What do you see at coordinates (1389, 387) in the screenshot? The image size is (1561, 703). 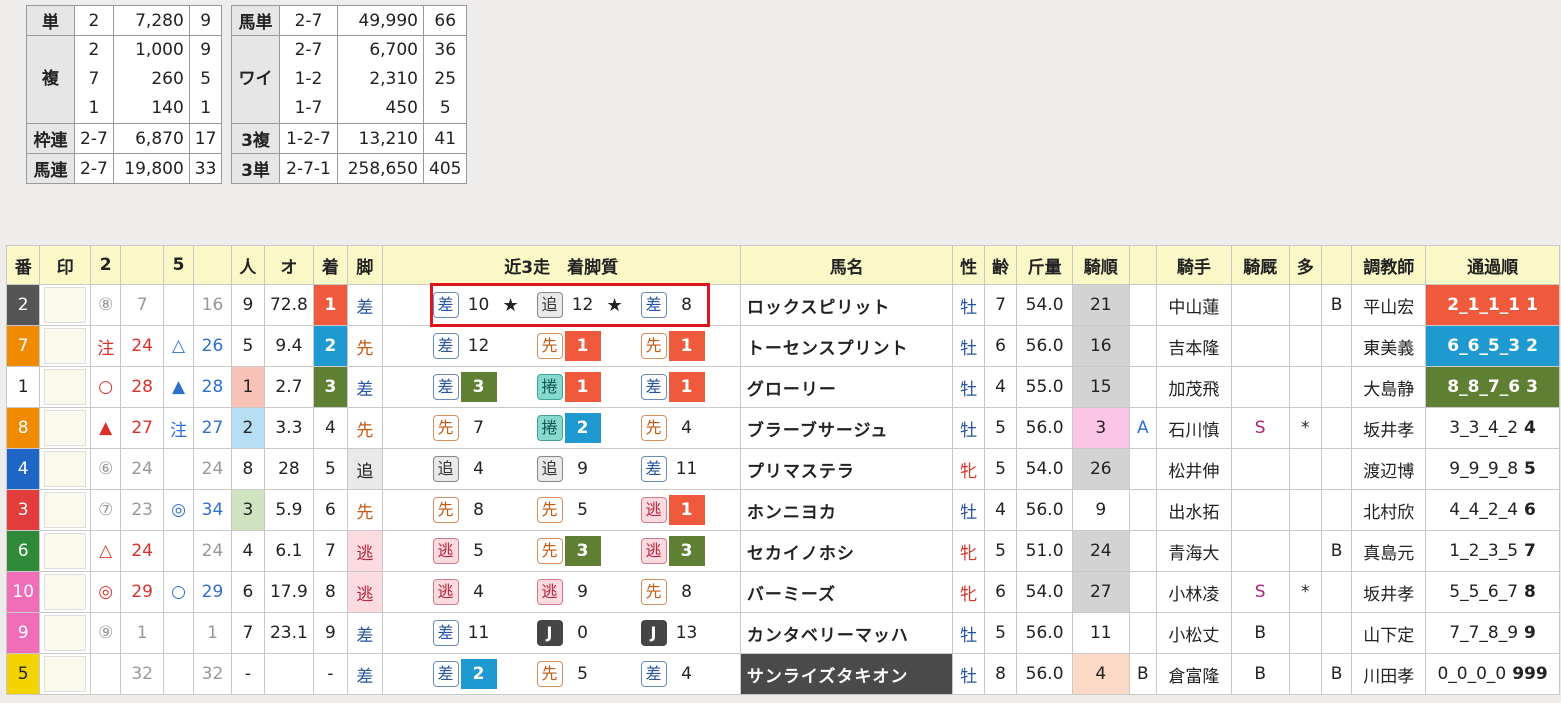 I see `trainer: 大島静` at bounding box center [1389, 387].